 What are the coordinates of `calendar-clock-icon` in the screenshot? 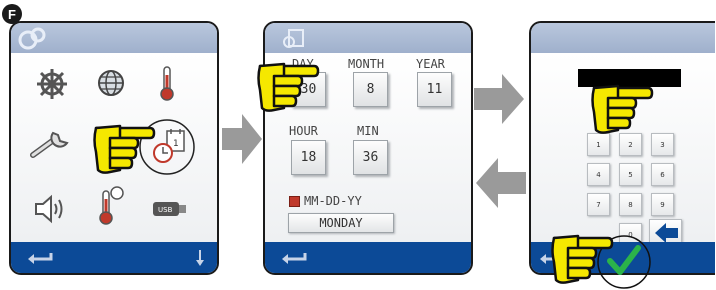 It's located at (293, 38).